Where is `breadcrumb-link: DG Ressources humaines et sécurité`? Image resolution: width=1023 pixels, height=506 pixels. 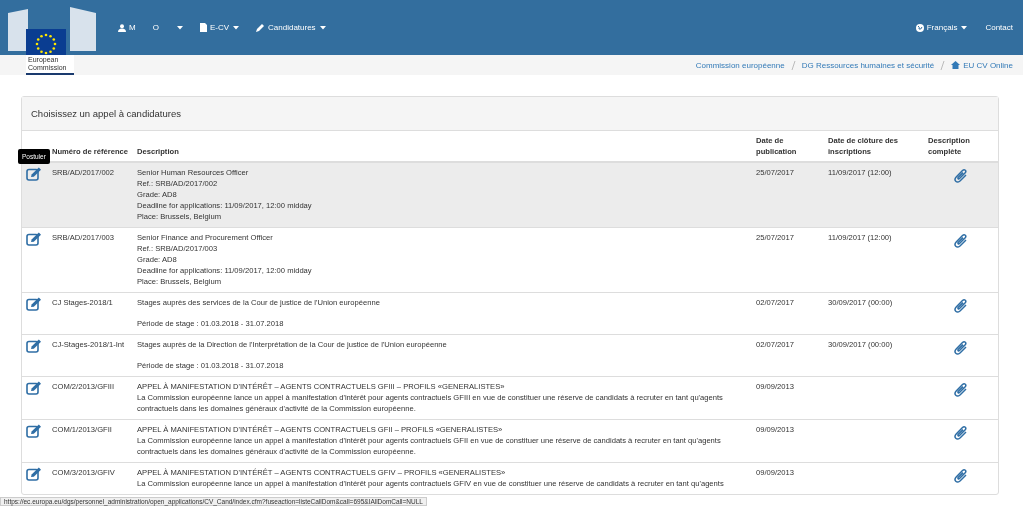 breadcrumb-link: DG Ressources humaines et sécurité is located at coordinates (868, 65).